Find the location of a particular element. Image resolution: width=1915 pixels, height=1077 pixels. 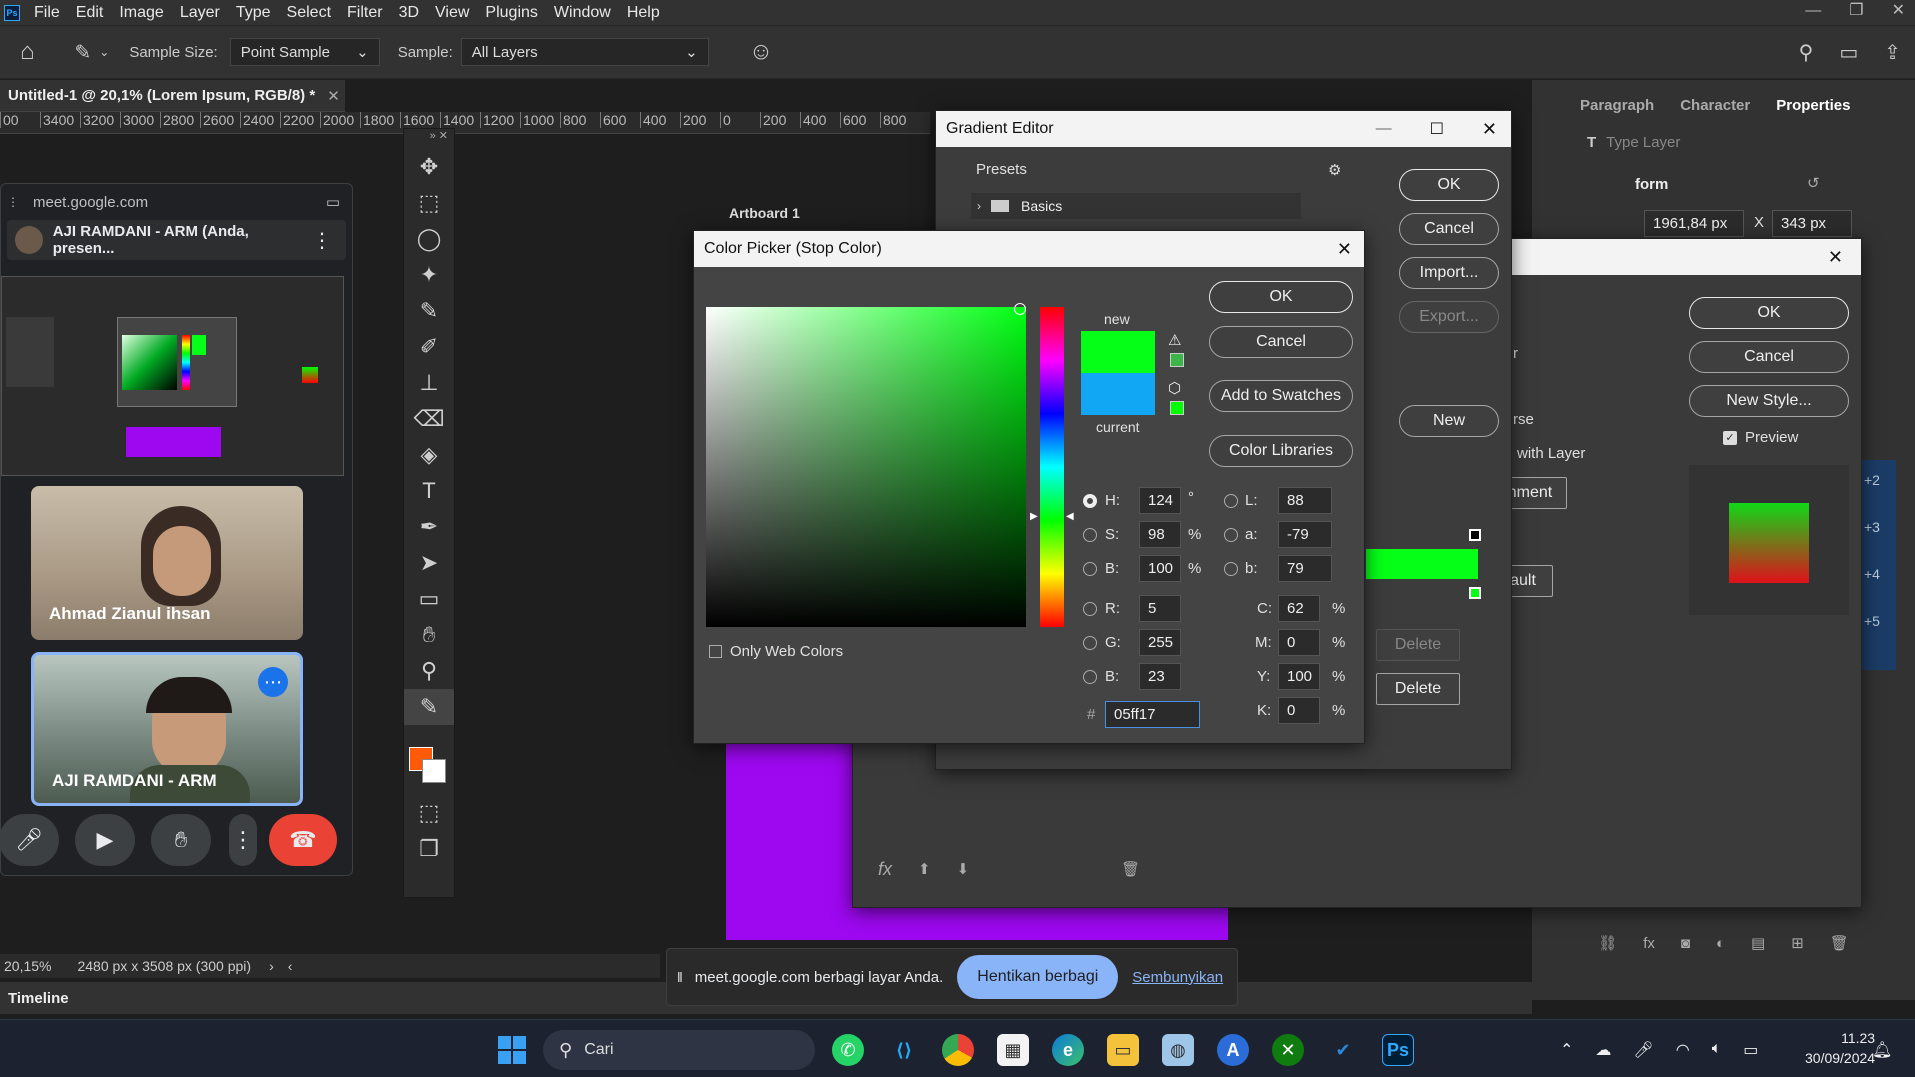

stop-sharing-button: Hentikan berbagi is located at coordinates (1038, 977).